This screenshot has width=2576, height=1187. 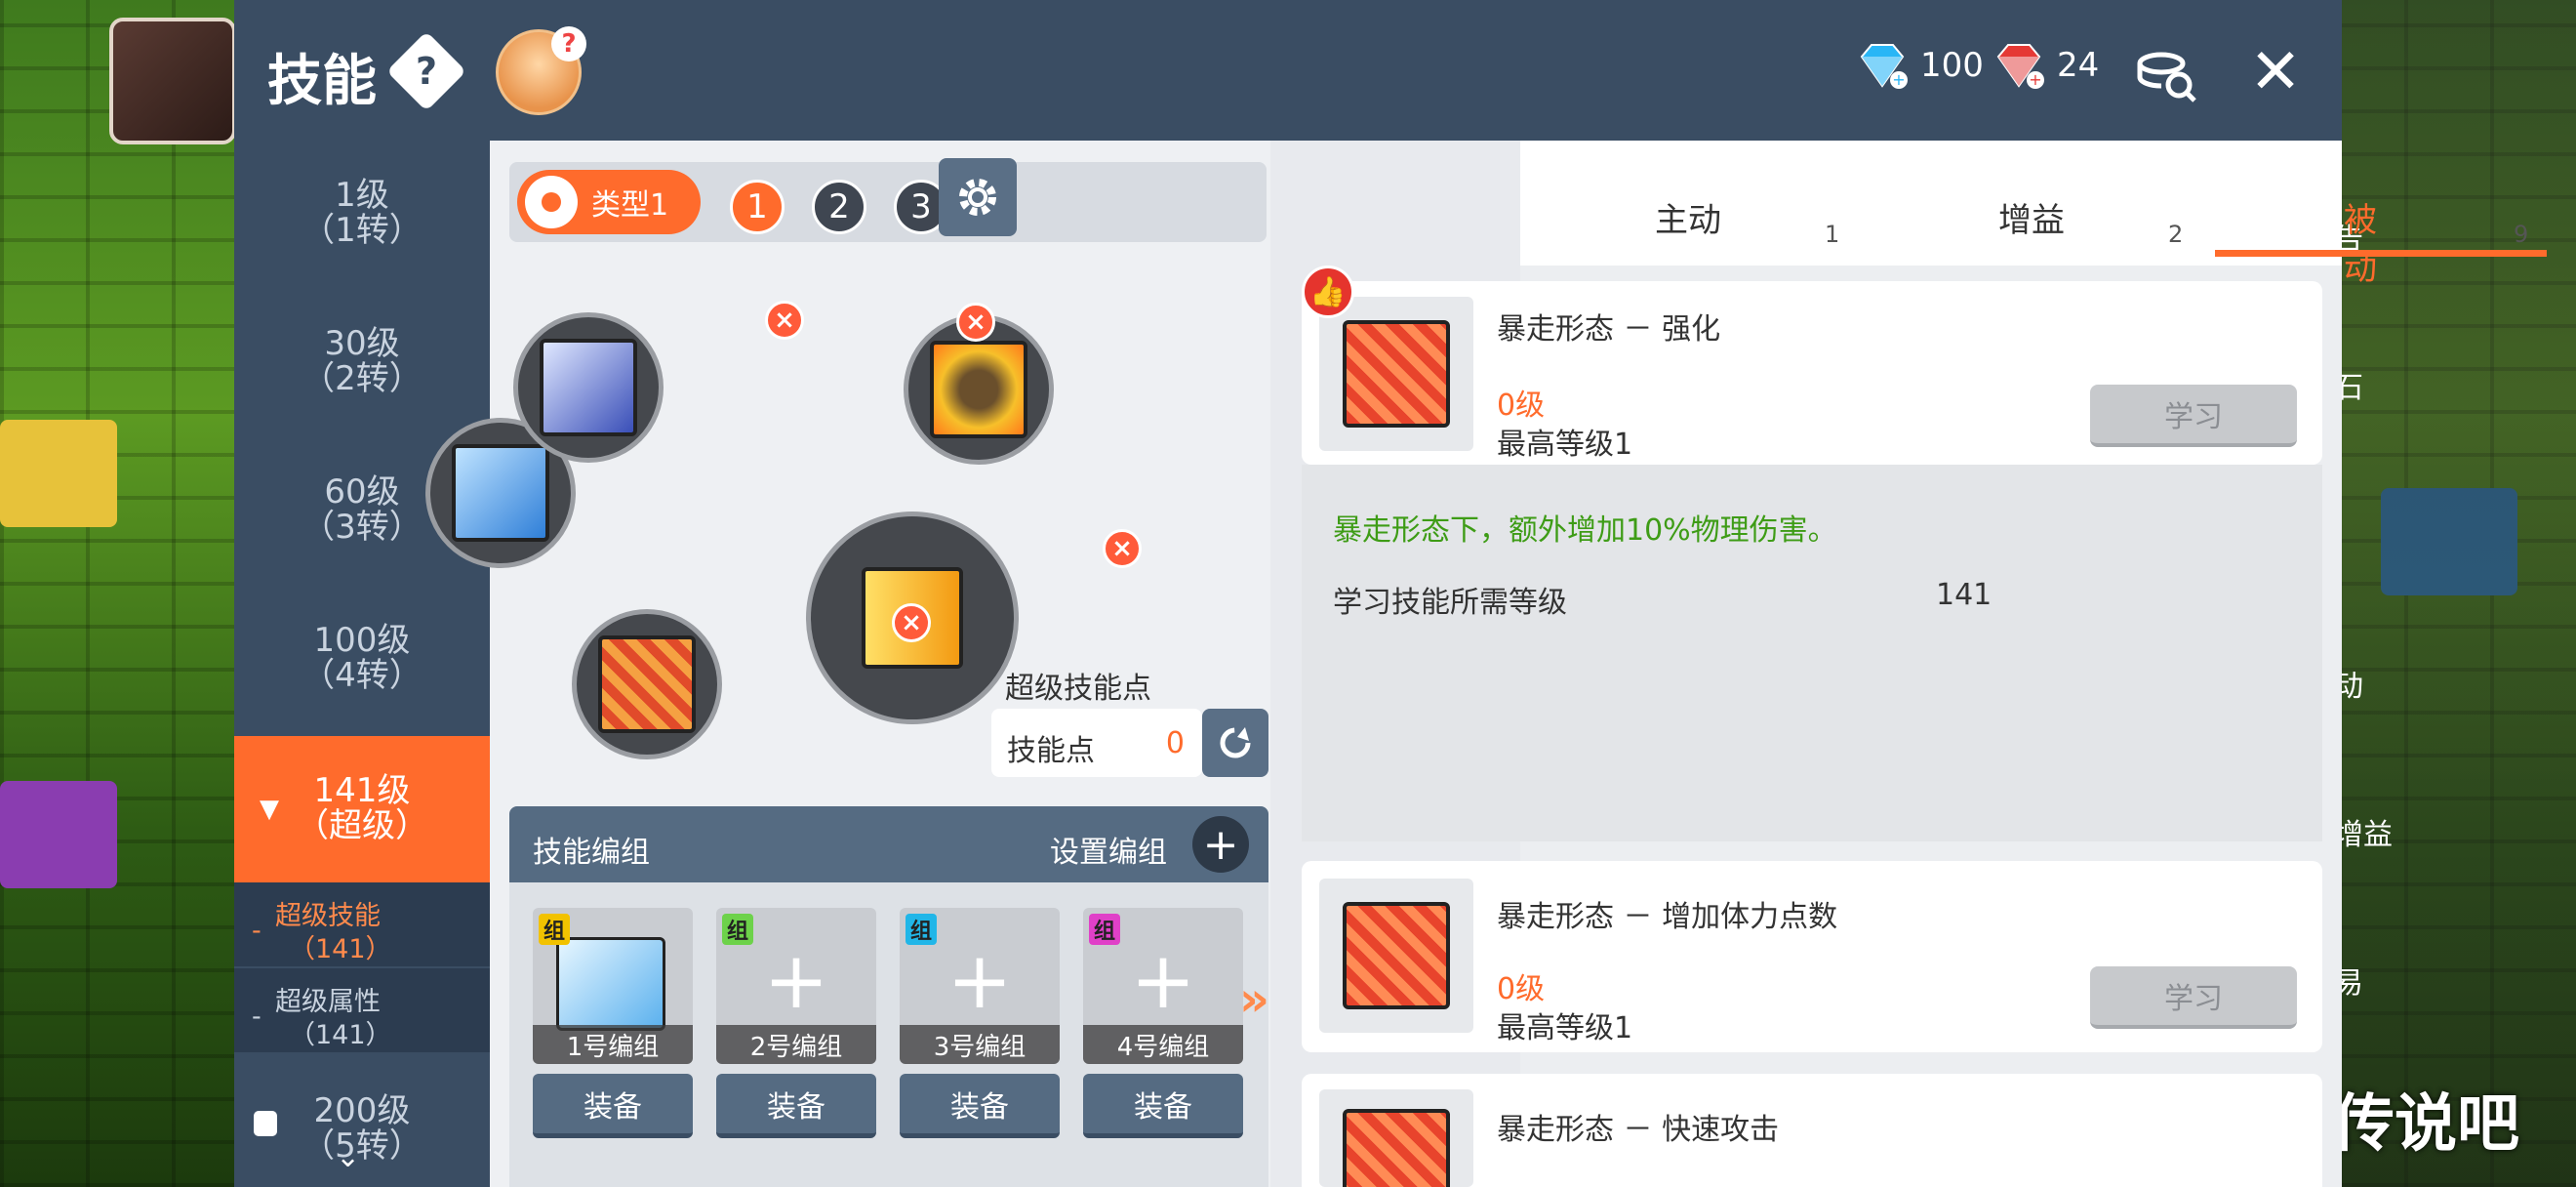 I want to click on gear-icon, so click(x=977, y=197).